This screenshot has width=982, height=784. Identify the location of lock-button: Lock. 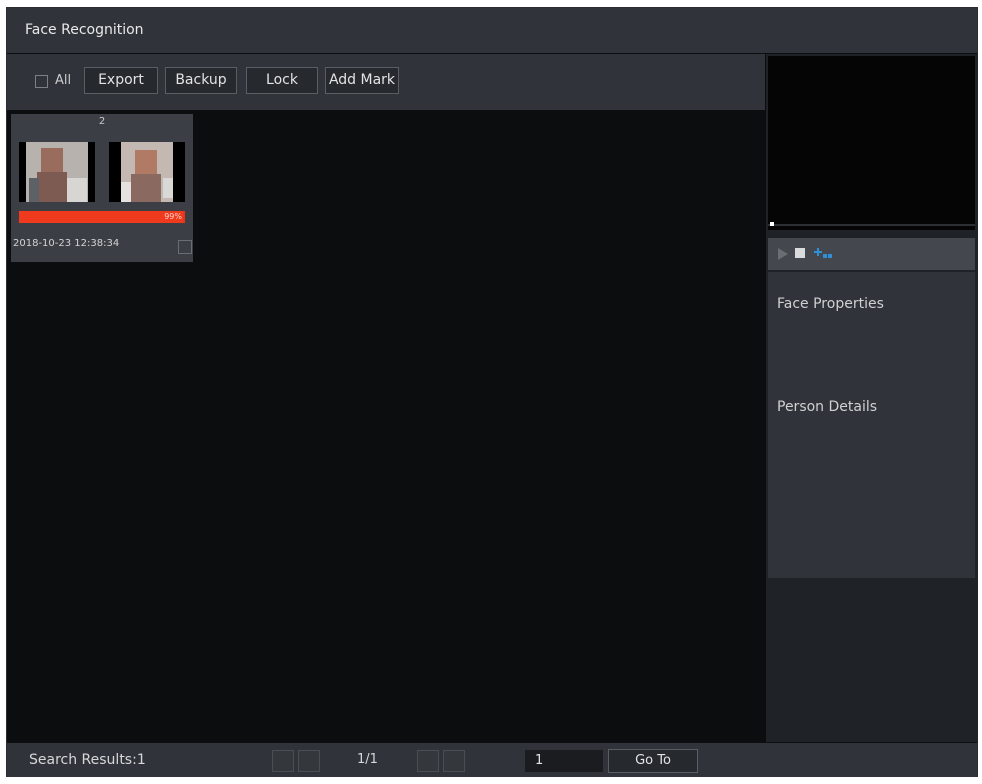
(282, 80).